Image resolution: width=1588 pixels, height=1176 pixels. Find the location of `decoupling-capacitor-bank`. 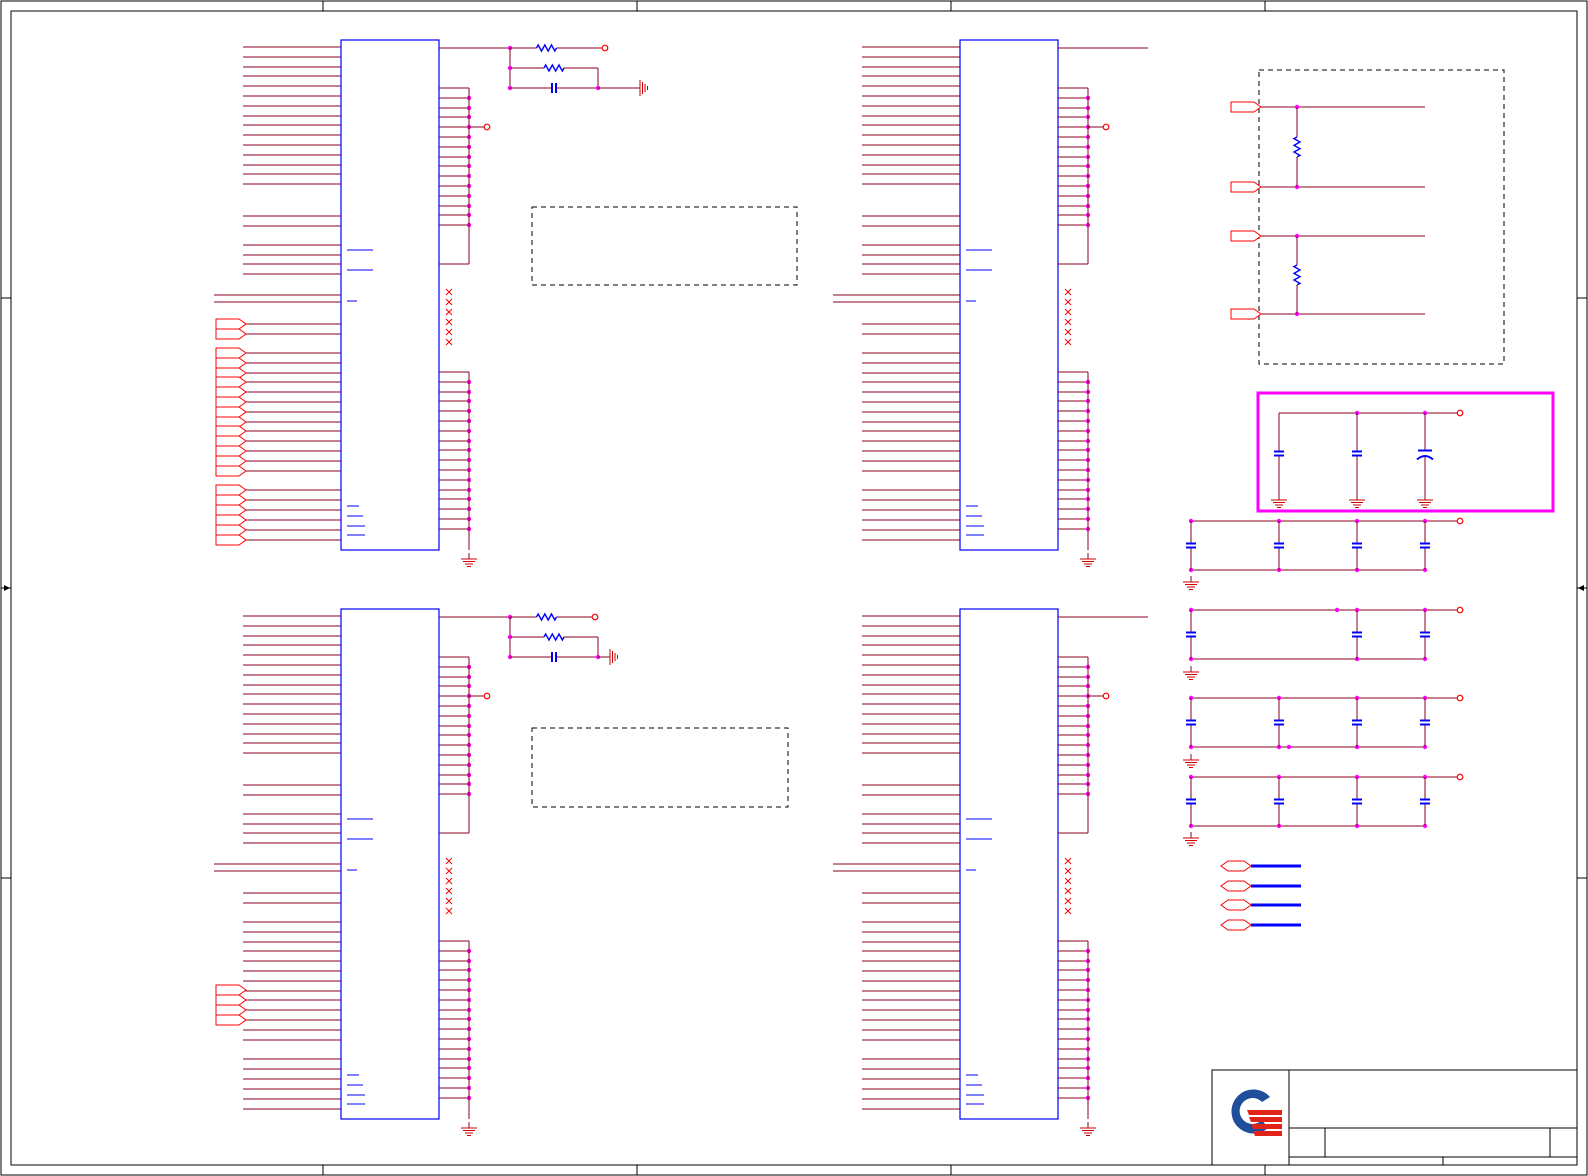

decoupling-capacitor-bank is located at coordinates (1369, 618).